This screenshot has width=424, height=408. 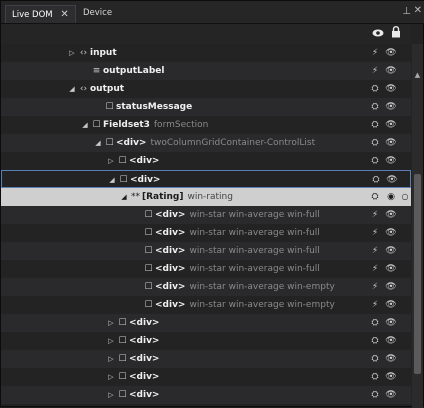 I want to click on tab-device: Device, so click(x=97, y=13).